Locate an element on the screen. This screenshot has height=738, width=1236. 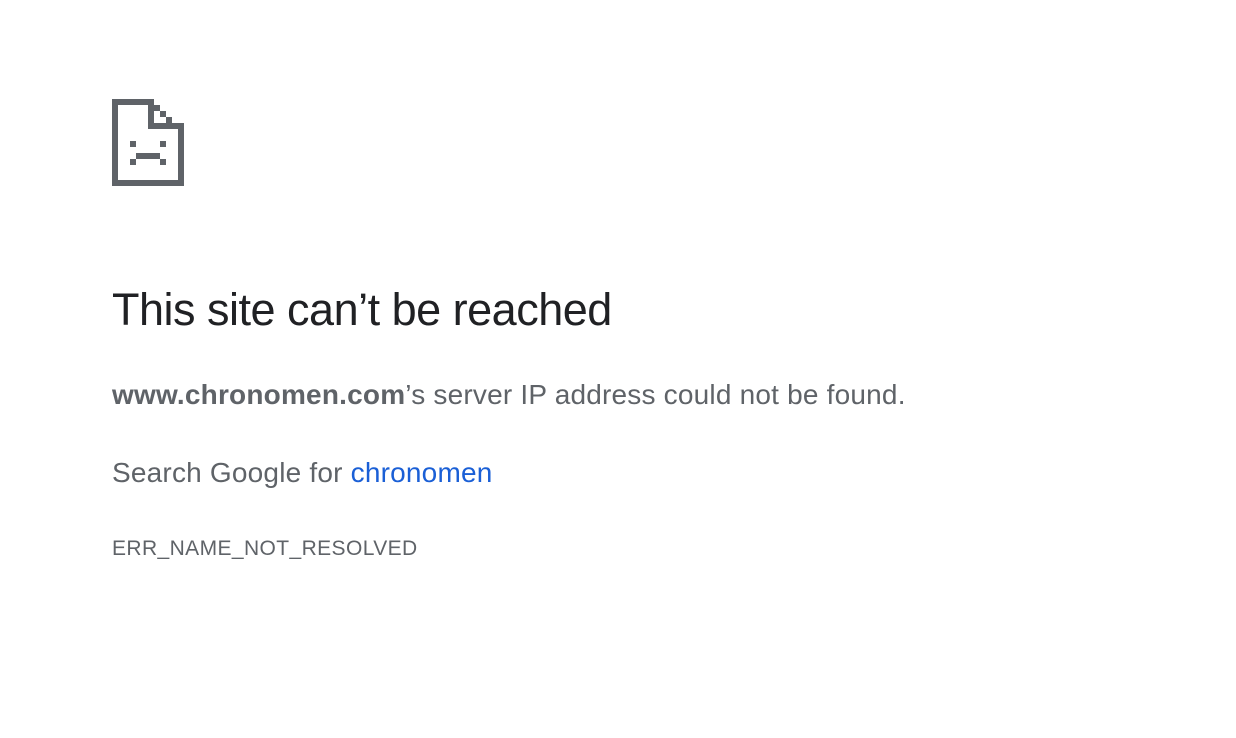
search-suggestion: Search Google for chronomen is located at coordinates (302, 473).